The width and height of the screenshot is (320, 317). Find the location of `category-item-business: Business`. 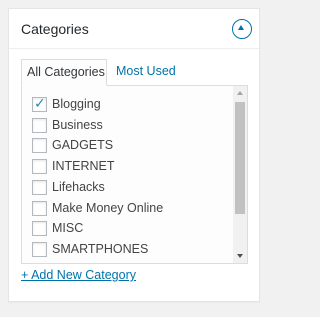

category-item-business: Business is located at coordinates (132, 127).